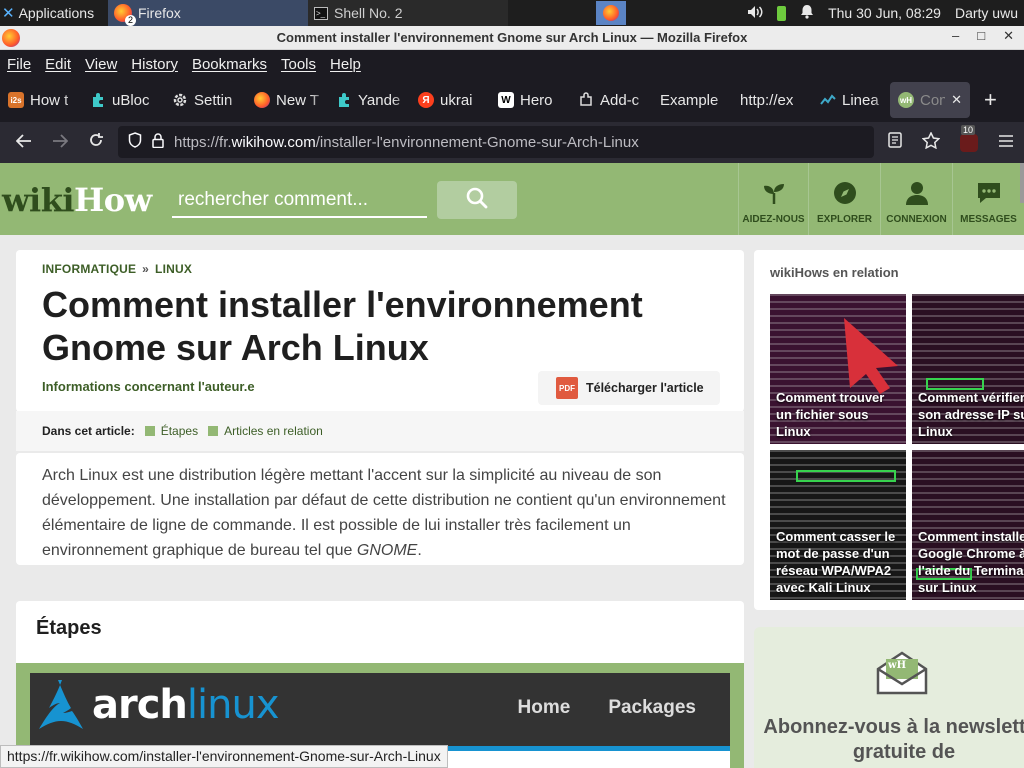 The height and width of the screenshot is (768, 1024). What do you see at coordinates (629, 388) in the screenshot?
I see `download-article-button: PDF Télécharger l'article` at bounding box center [629, 388].